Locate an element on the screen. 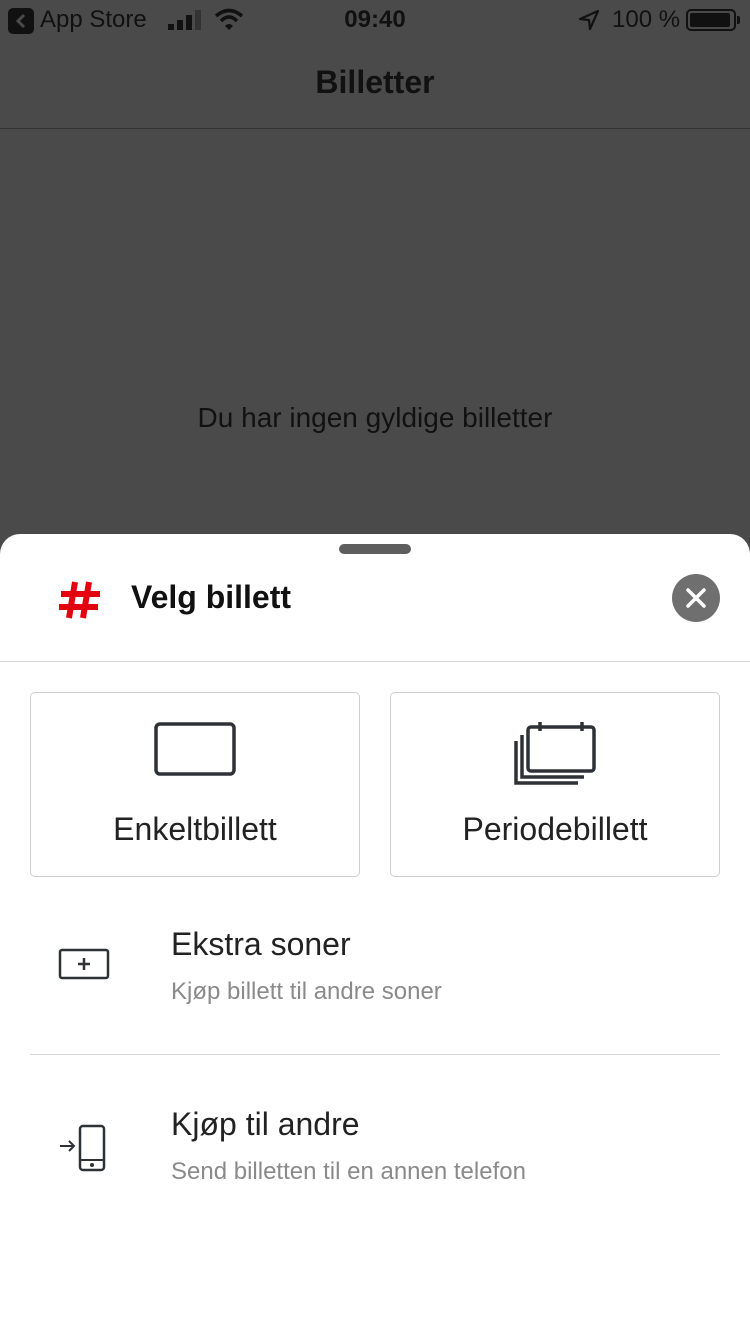  battery-icon is located at coordinates (713, 20).